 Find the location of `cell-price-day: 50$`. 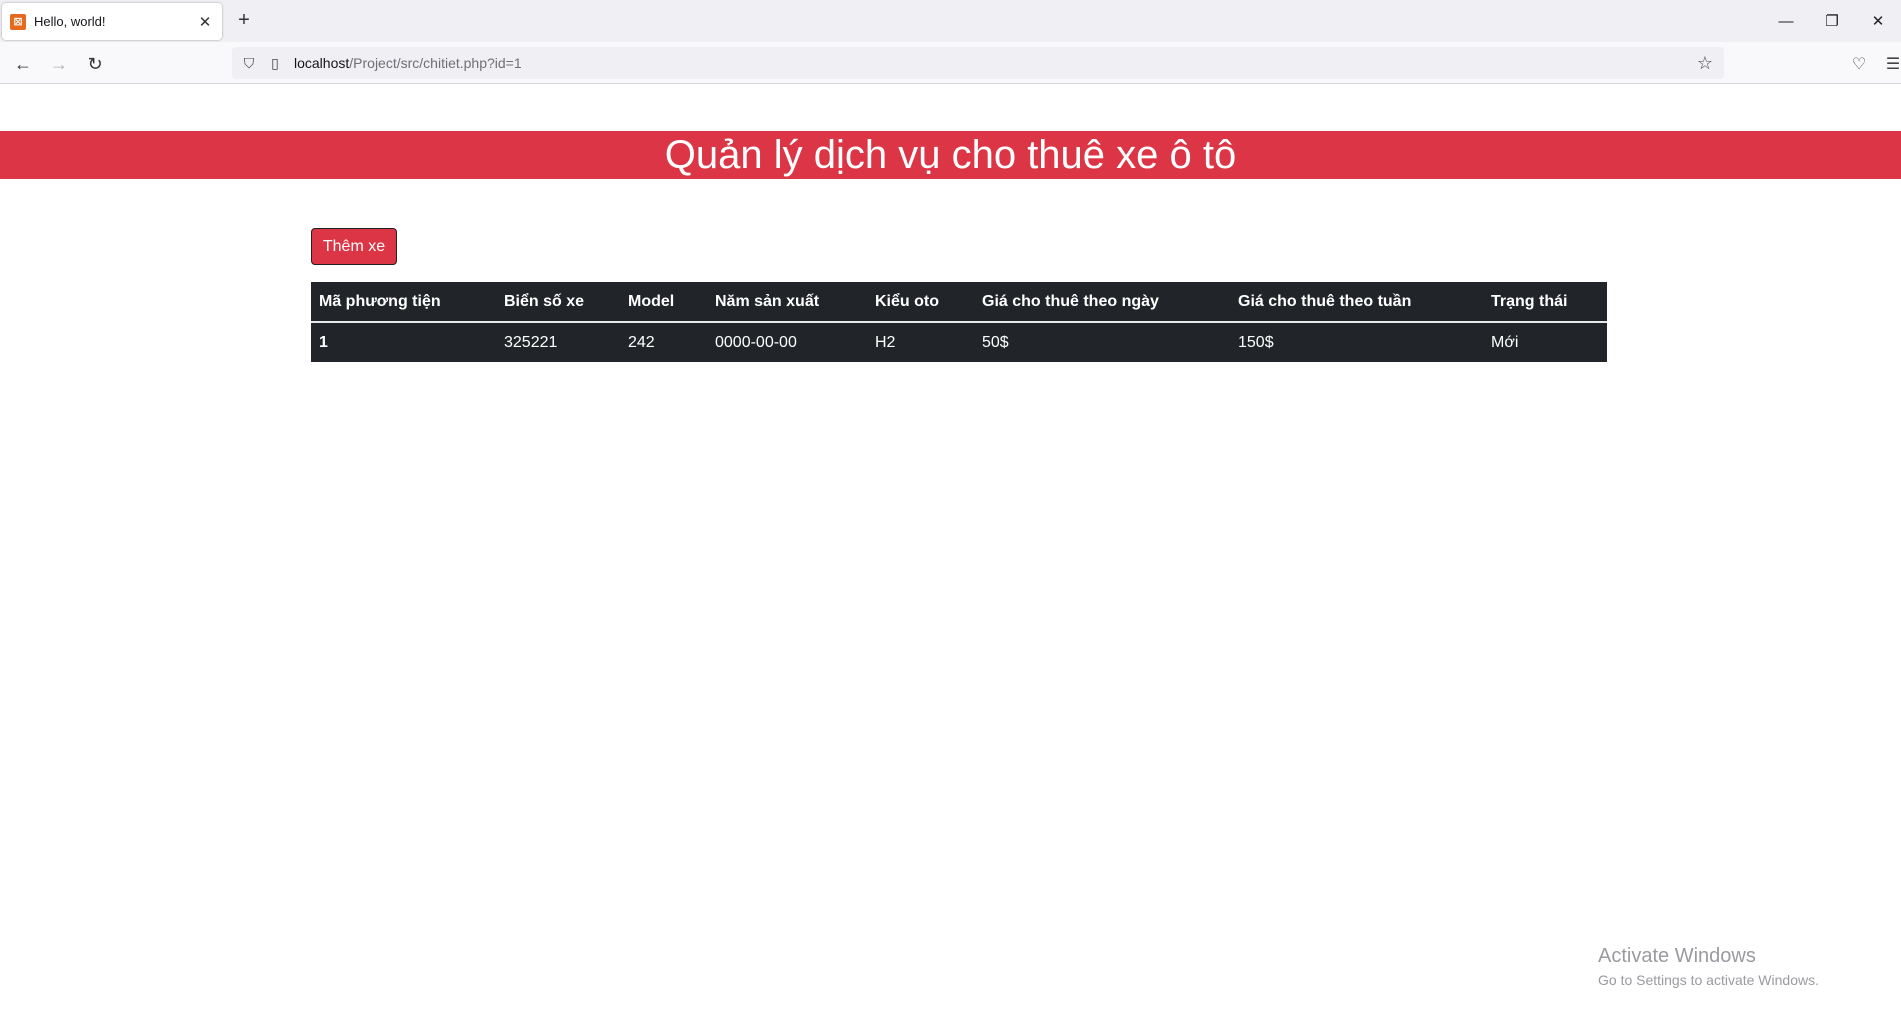

cell-price-day: 50$ is located at coordinates (995, 342).